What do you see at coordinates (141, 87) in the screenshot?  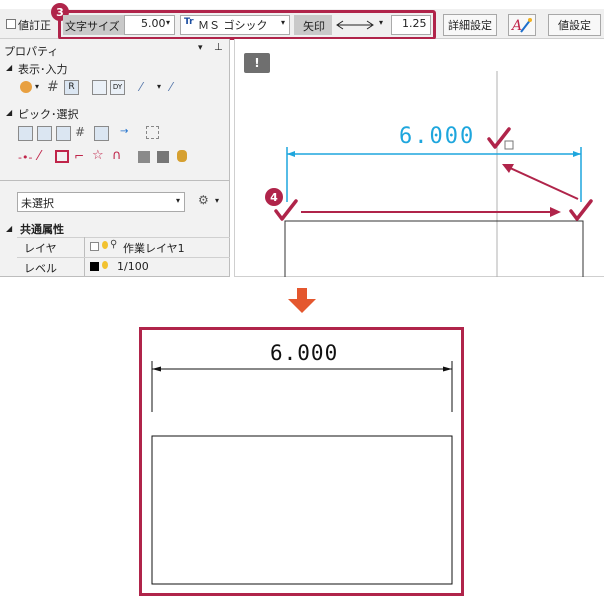 I see `magic-wand-icon: ⁄` at bounding box center [141, 87].